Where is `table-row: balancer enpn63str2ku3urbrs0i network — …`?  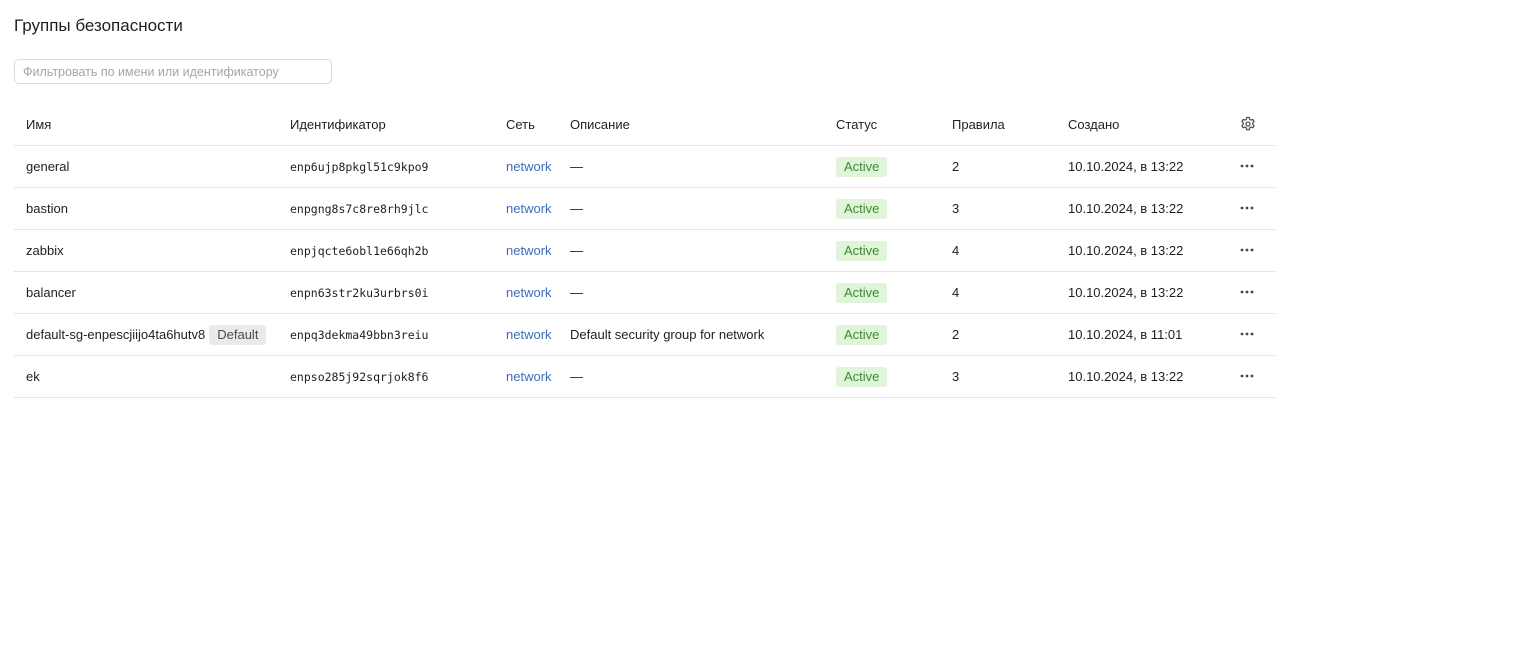 table-row: balancer enpn63str2ku3urbrs0i network — … is located at coordinates (644, 292).